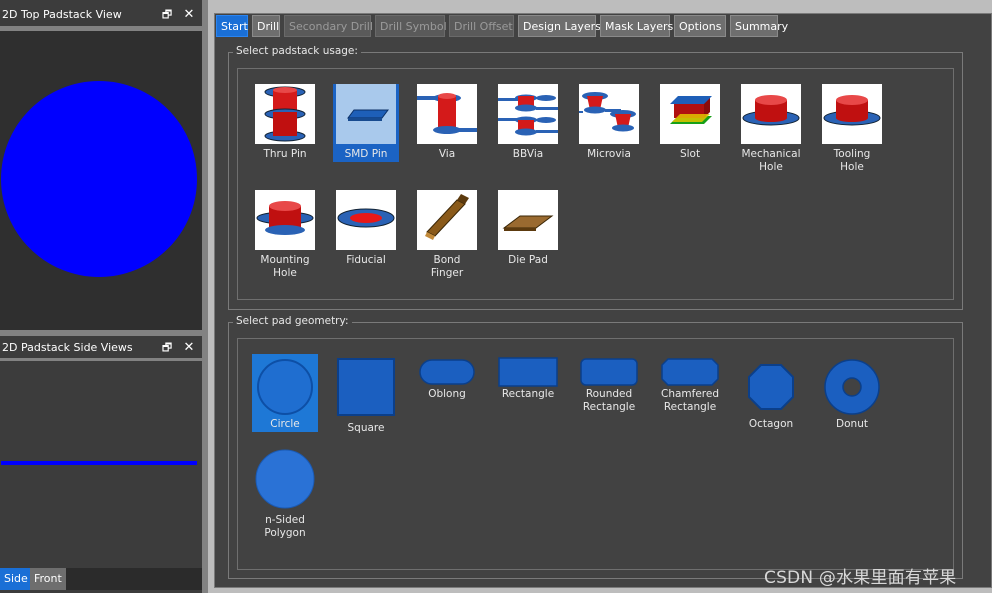 The height and width of the screenshot is (593, 992). Describe the element at coordinates (297, 51) in the screenshot. I see `usage-group-label: Select padstack usage:` at that location.